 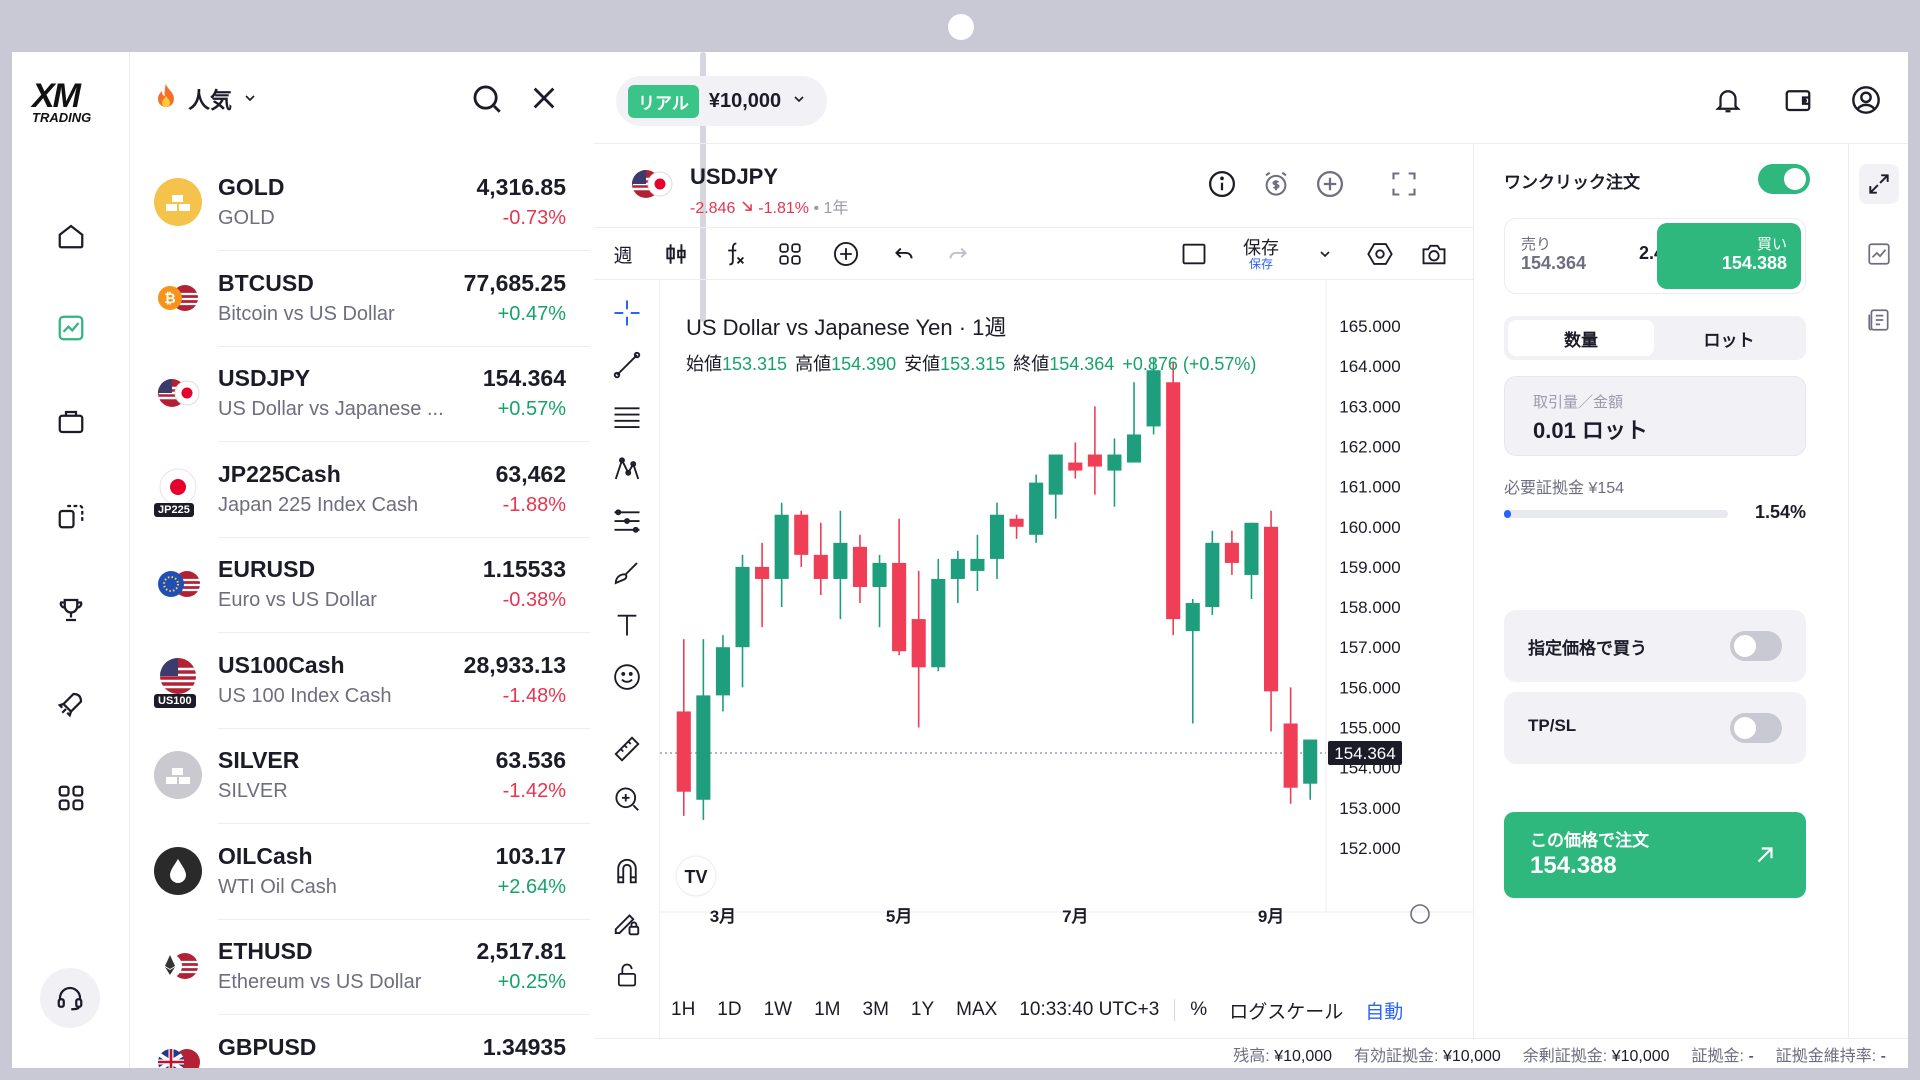 What do you see at coordinates (627, 573) in the screenshot?
I see `brush-icon` at bounding box center [627, 573].